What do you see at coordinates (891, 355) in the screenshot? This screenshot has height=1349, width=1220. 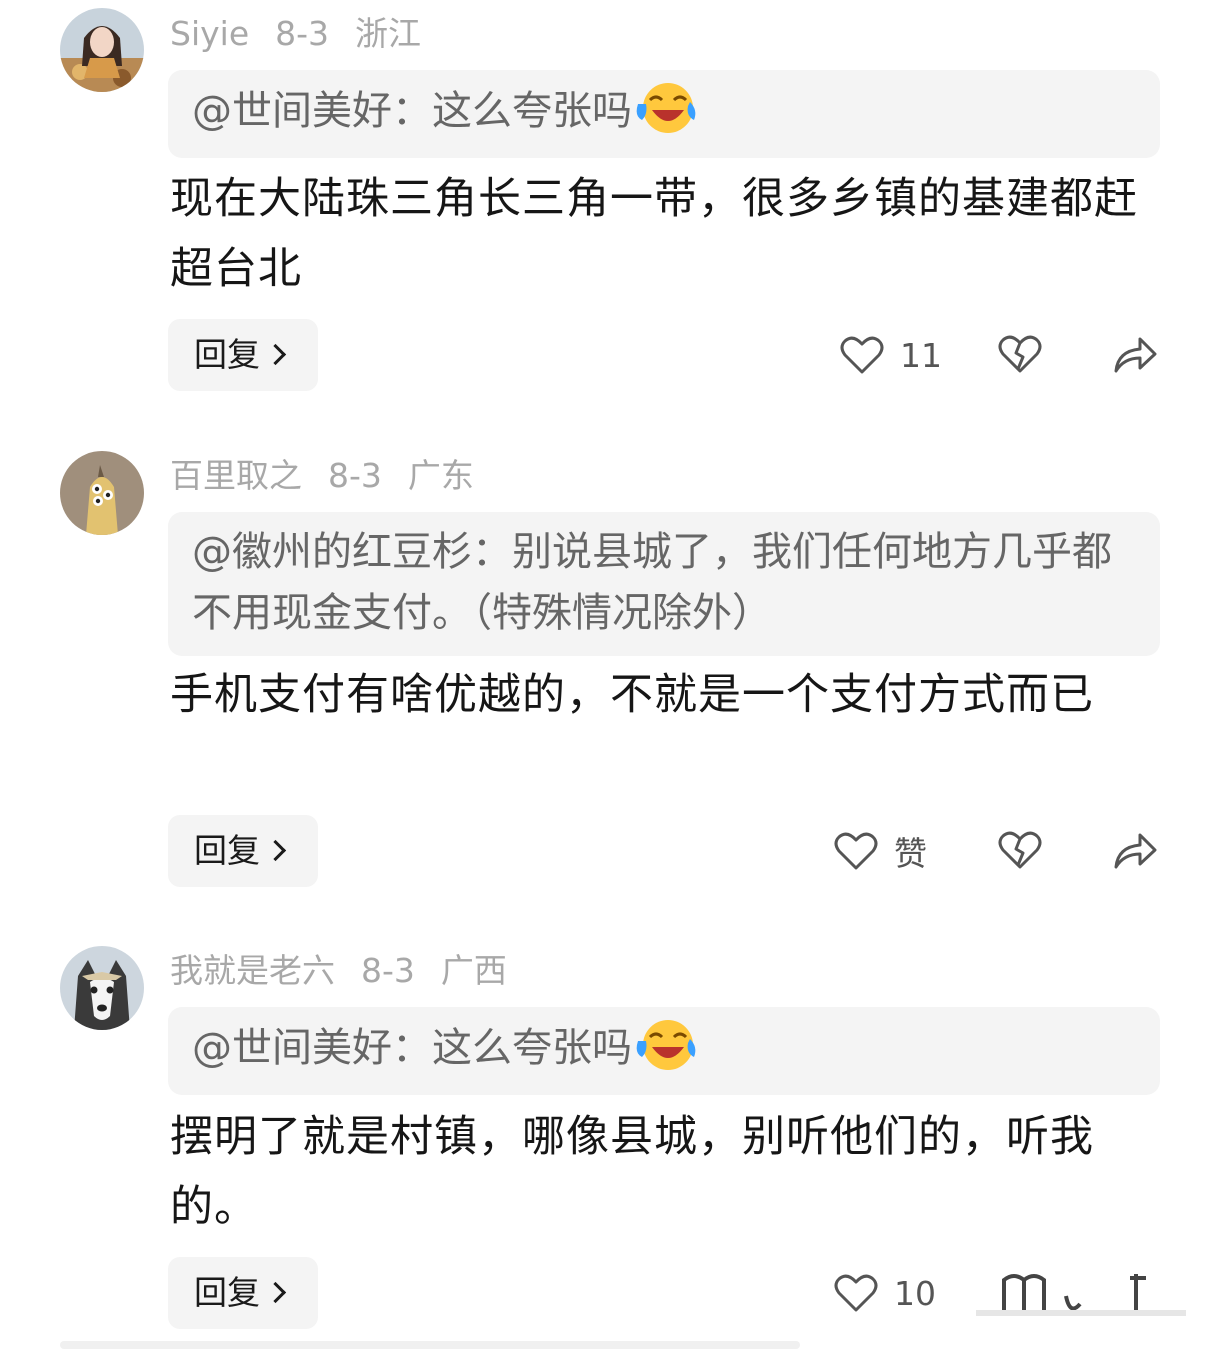 I see `like-button: 11` at bounding box center [891, 355].